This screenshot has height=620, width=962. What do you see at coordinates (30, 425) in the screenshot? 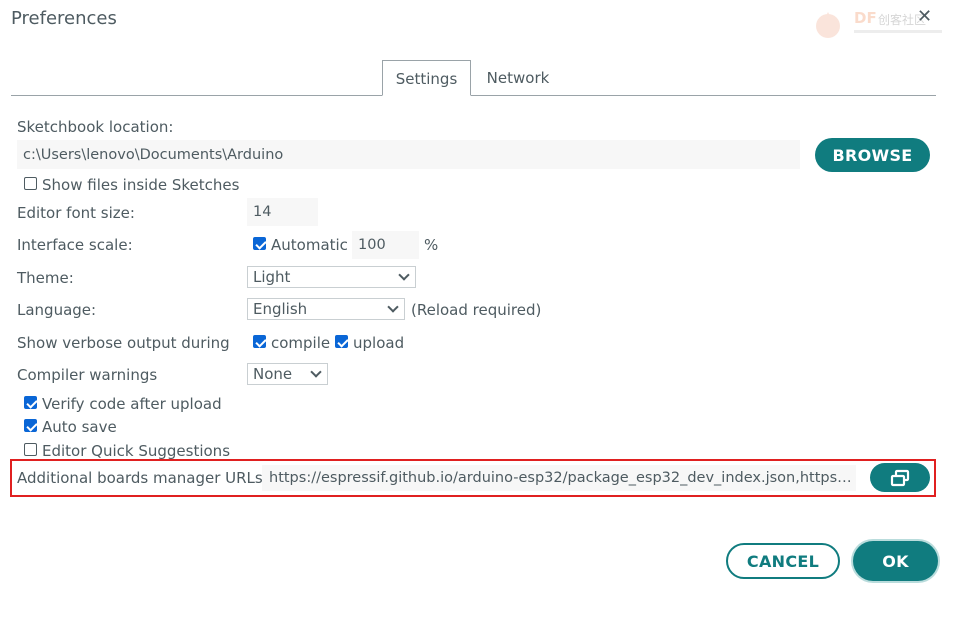
I see `auto-save-checkbox` at bounding box center [30, 425].